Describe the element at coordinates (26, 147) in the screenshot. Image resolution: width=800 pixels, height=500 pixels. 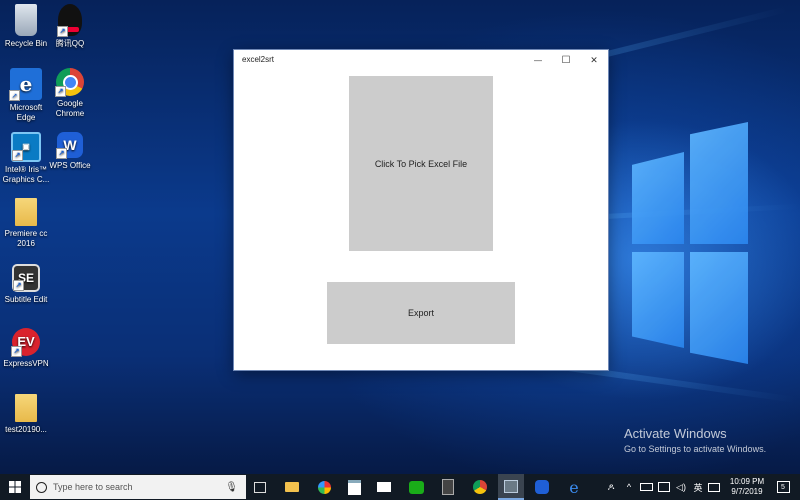
I see `intel-graphics-icon: ▣ ↗` at that location.